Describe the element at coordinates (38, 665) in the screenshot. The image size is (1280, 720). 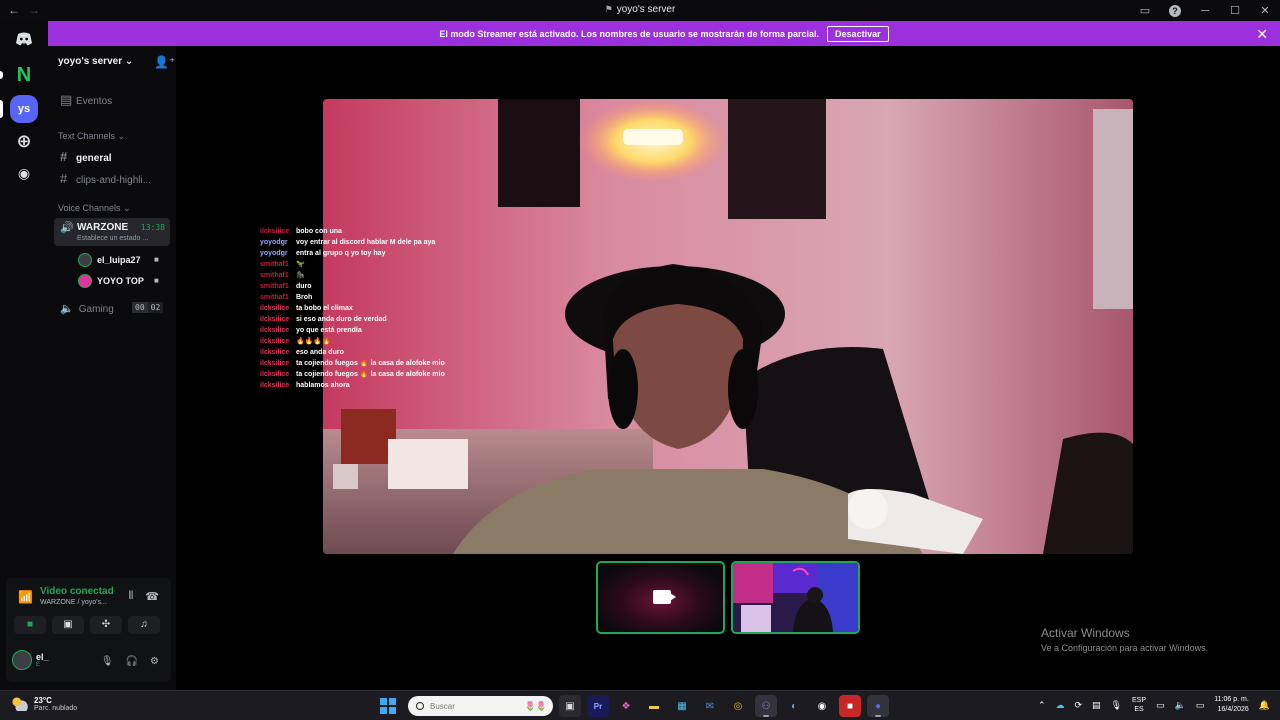
I see `user-status: E` at that location.